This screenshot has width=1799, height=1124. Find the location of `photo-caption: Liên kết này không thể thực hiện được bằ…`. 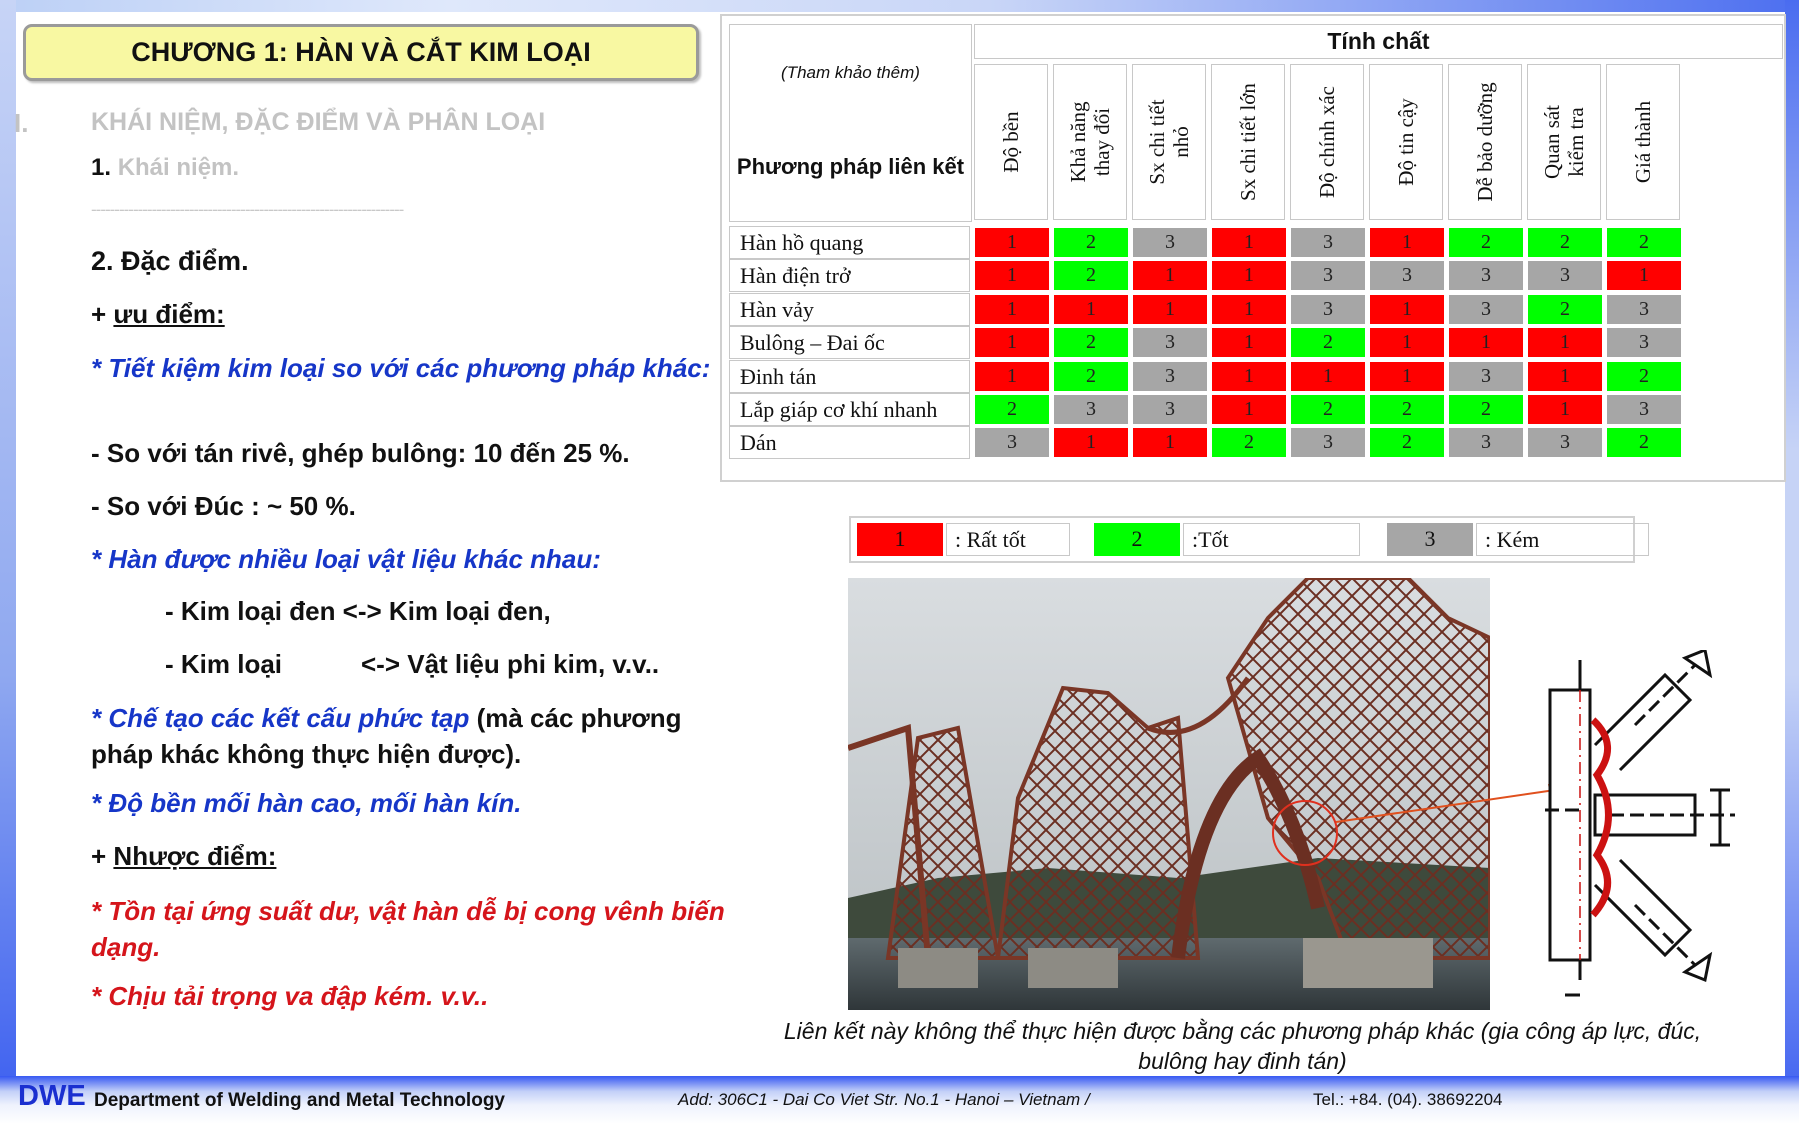

photo-caption: Liên kết này không thể thực hiện được bằ… is located at coordinates (1242, 1046).